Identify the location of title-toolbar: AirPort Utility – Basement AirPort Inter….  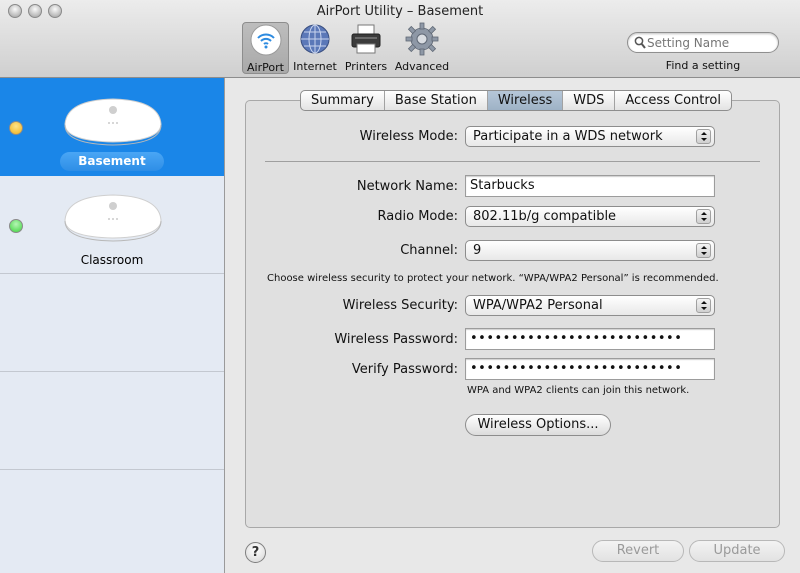
(400, 39).